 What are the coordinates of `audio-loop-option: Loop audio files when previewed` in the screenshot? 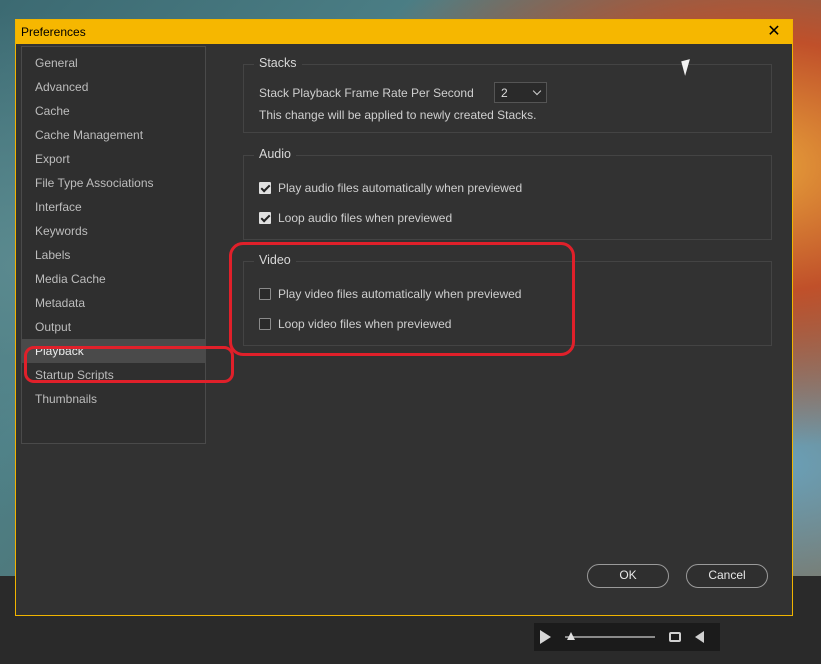 It's located at (355, 218).